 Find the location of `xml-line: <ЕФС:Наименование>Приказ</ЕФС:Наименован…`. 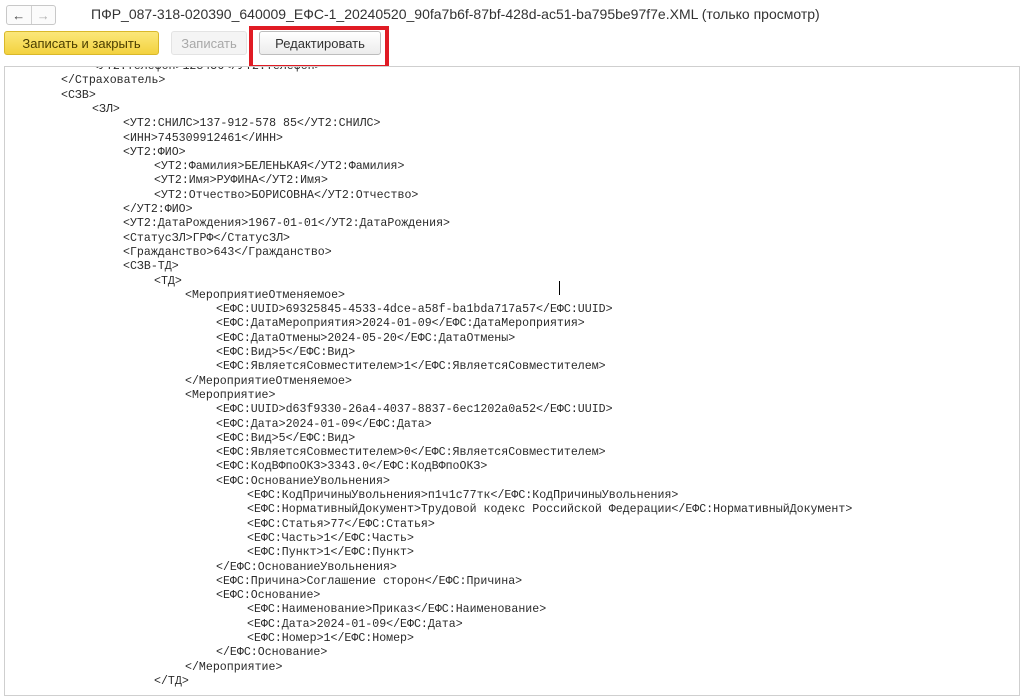

xml-line: <ЕФС:Наименование>Приказ</ЕФС:Наименован… is located at coordinates (397, 610).